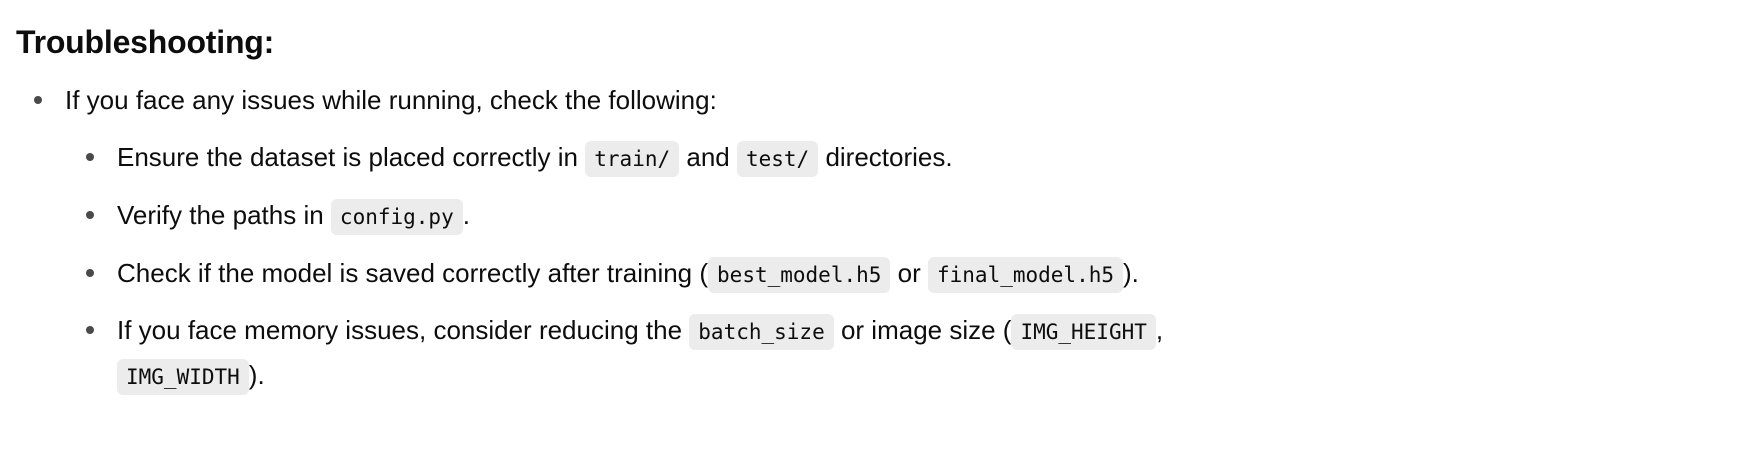 This screenshot has width=1761, height=457. I want to click on item-text: ., so click(466, 215).